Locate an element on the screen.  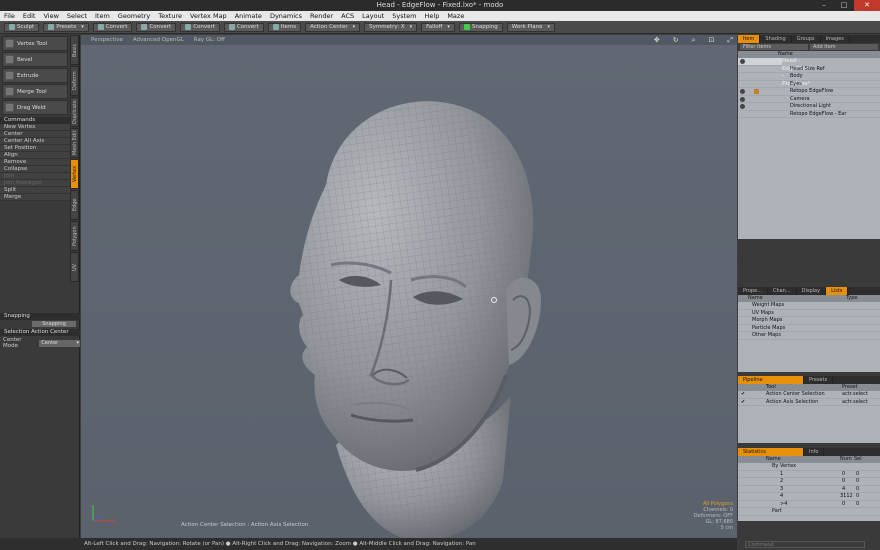
menu-layout: Layout is located at coordinates (373, 16).